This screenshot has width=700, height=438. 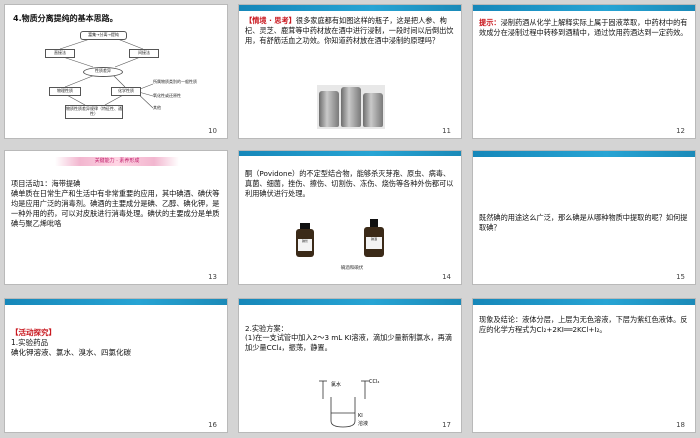 I want to click on tag-label: 【情境 · 思考】, so click(x=270, y=20).